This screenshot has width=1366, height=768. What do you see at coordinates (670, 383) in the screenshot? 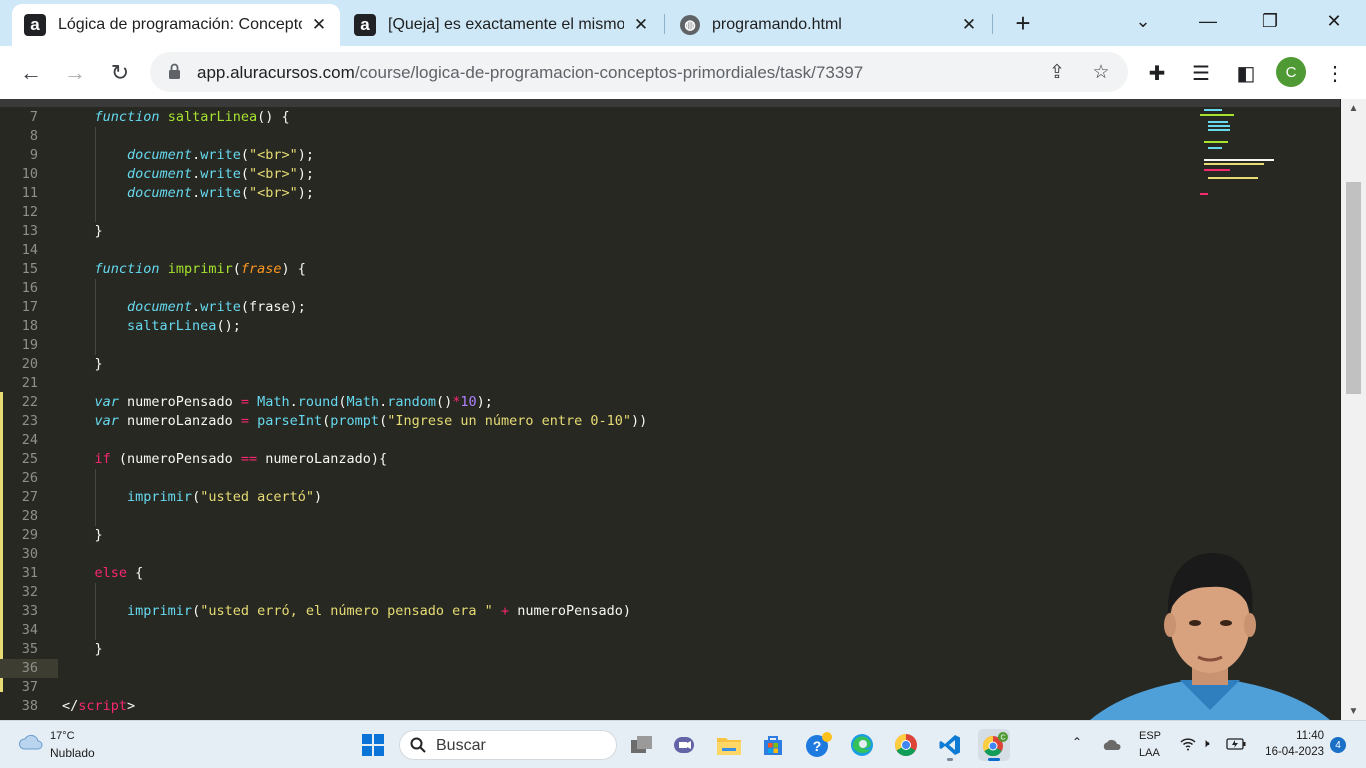
I see `code-line: 21` at bounding box center [670, 383].